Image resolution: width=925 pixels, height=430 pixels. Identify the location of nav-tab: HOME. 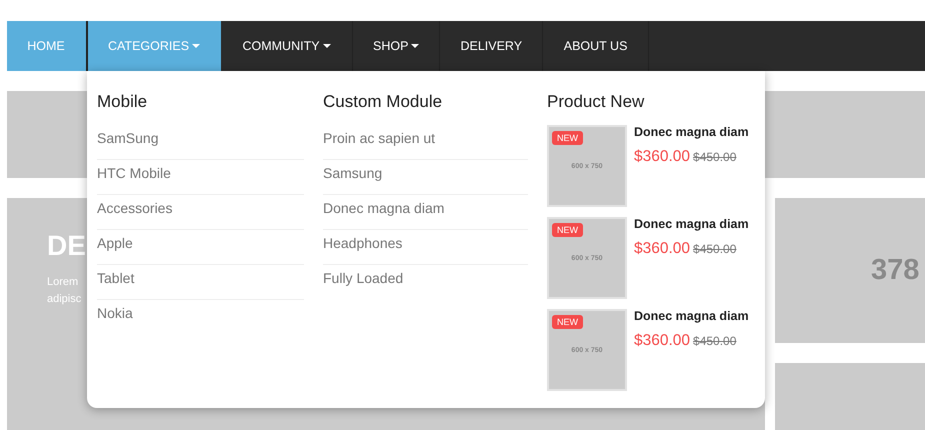
(46, 46).